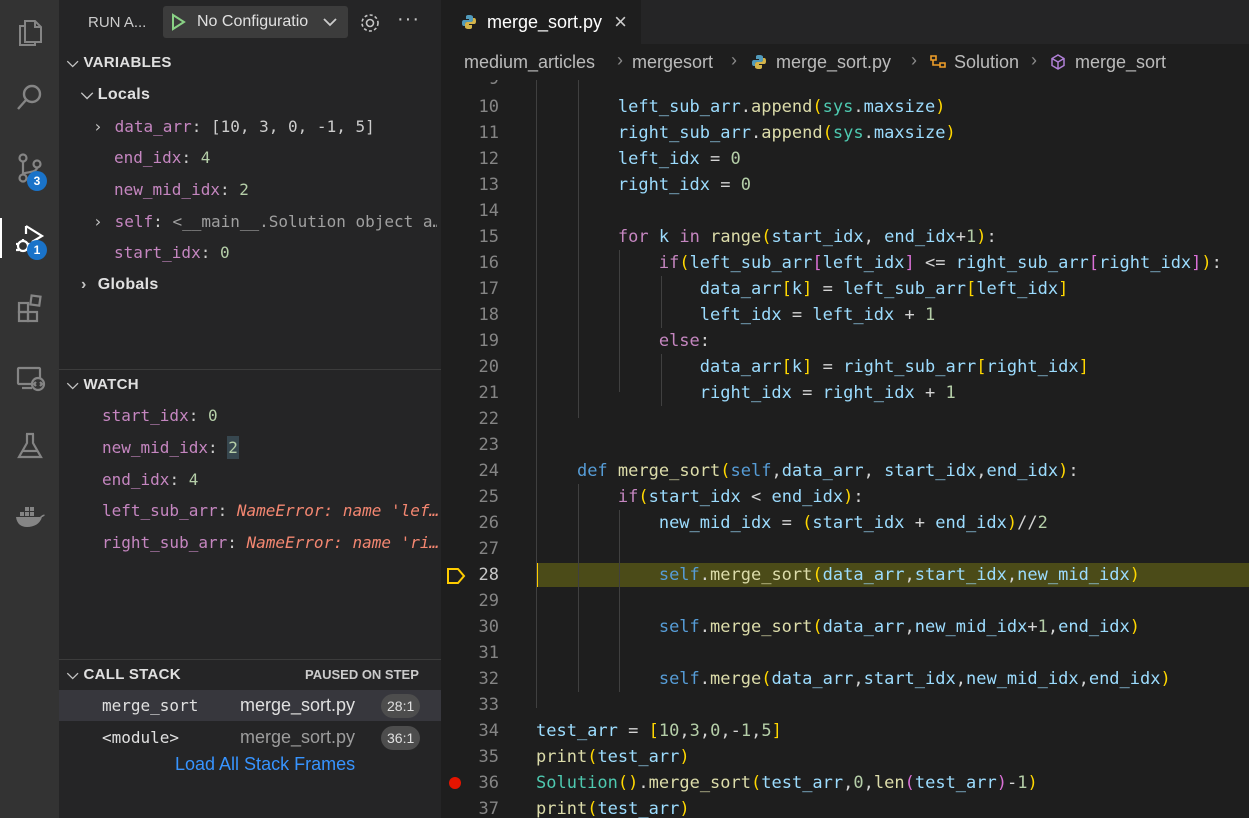  What do you see at coordinates (134, 221) in the screenshot?
I see `variable-name: self` at bounding box center [134, 221].